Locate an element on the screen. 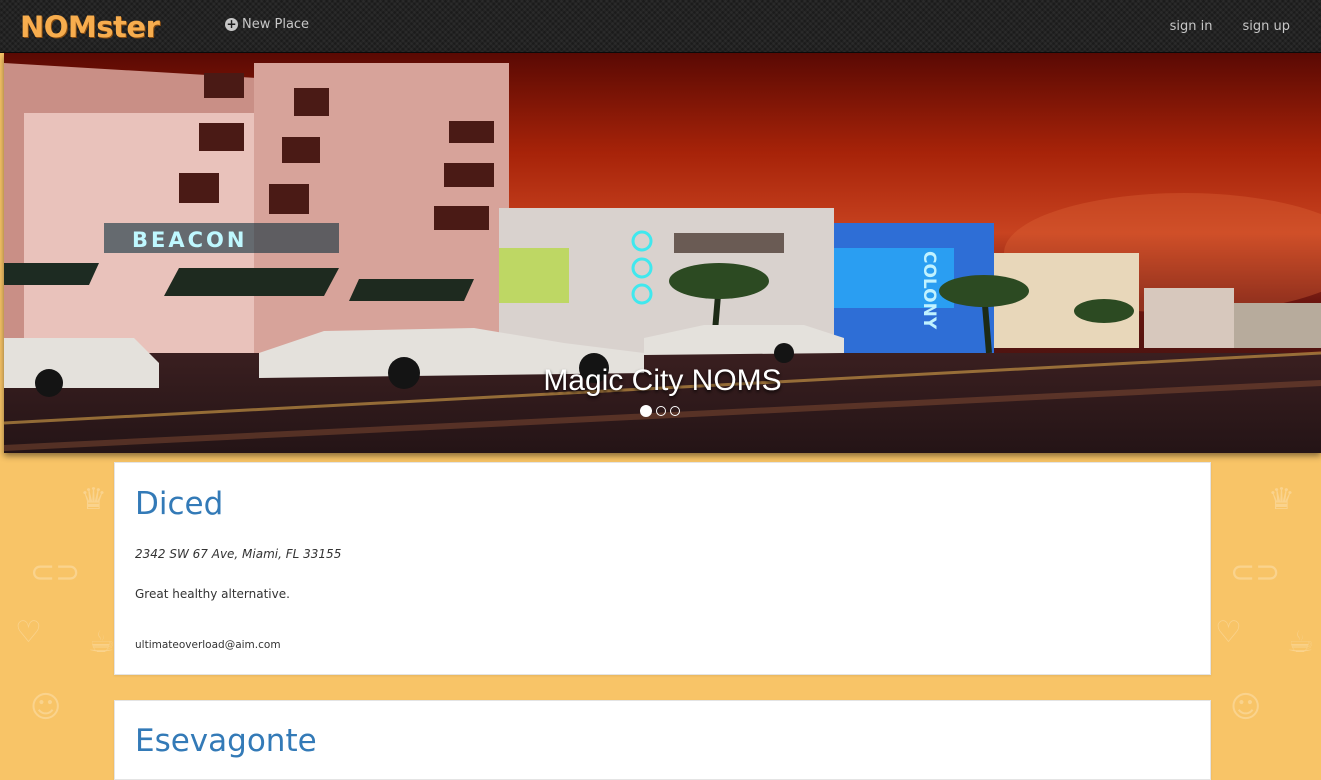 This screenshot has height=780, width=1321. new-place-label: New Place is located at coordinates (276, 24).